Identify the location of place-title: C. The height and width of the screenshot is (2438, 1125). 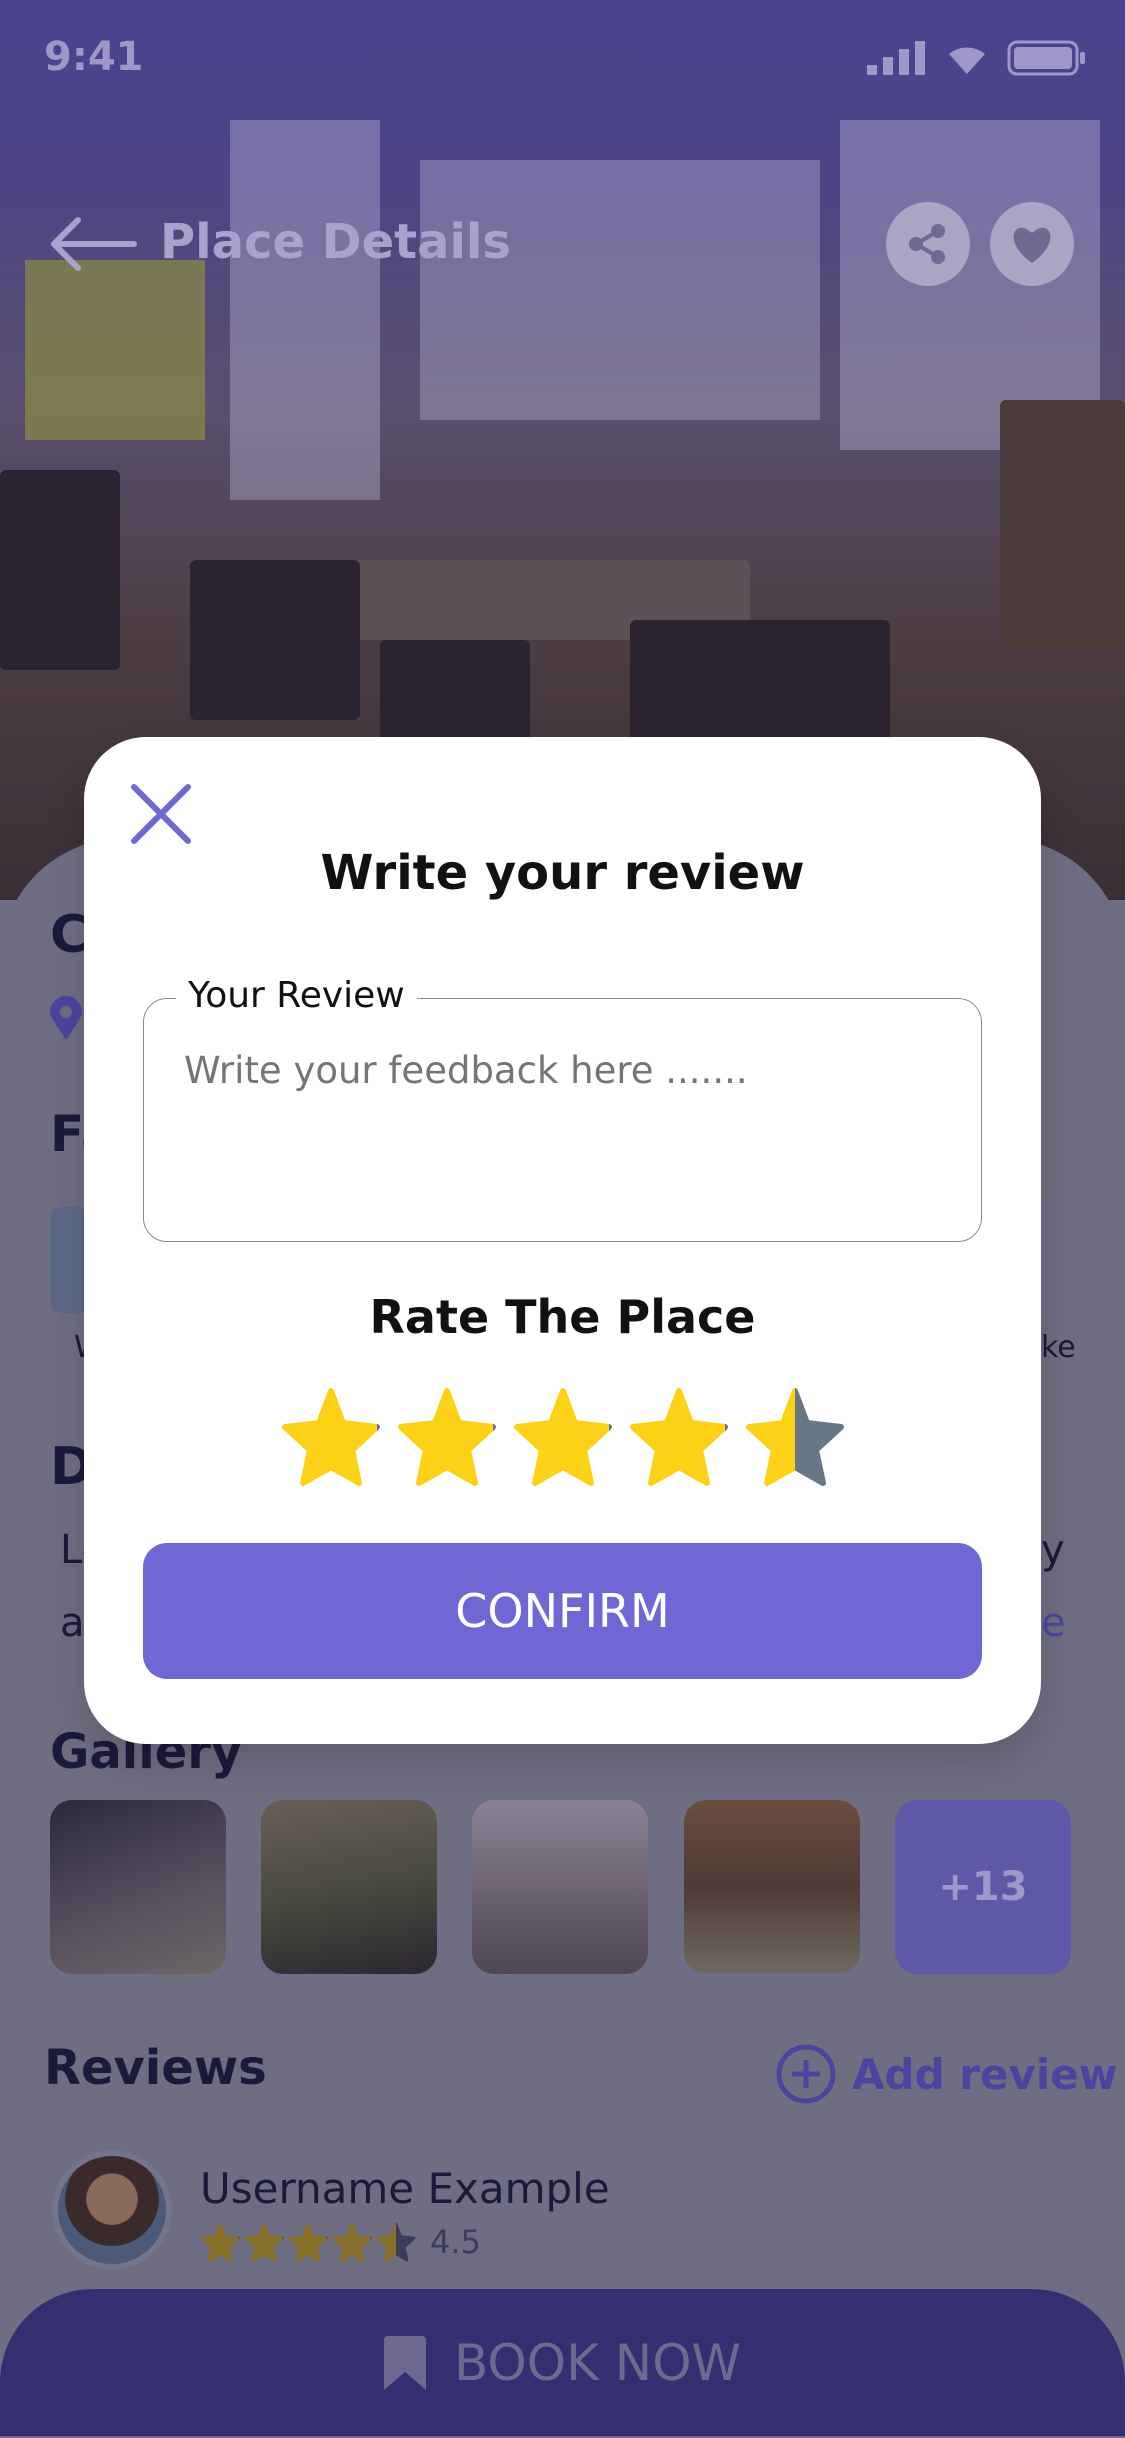
(69, 935).